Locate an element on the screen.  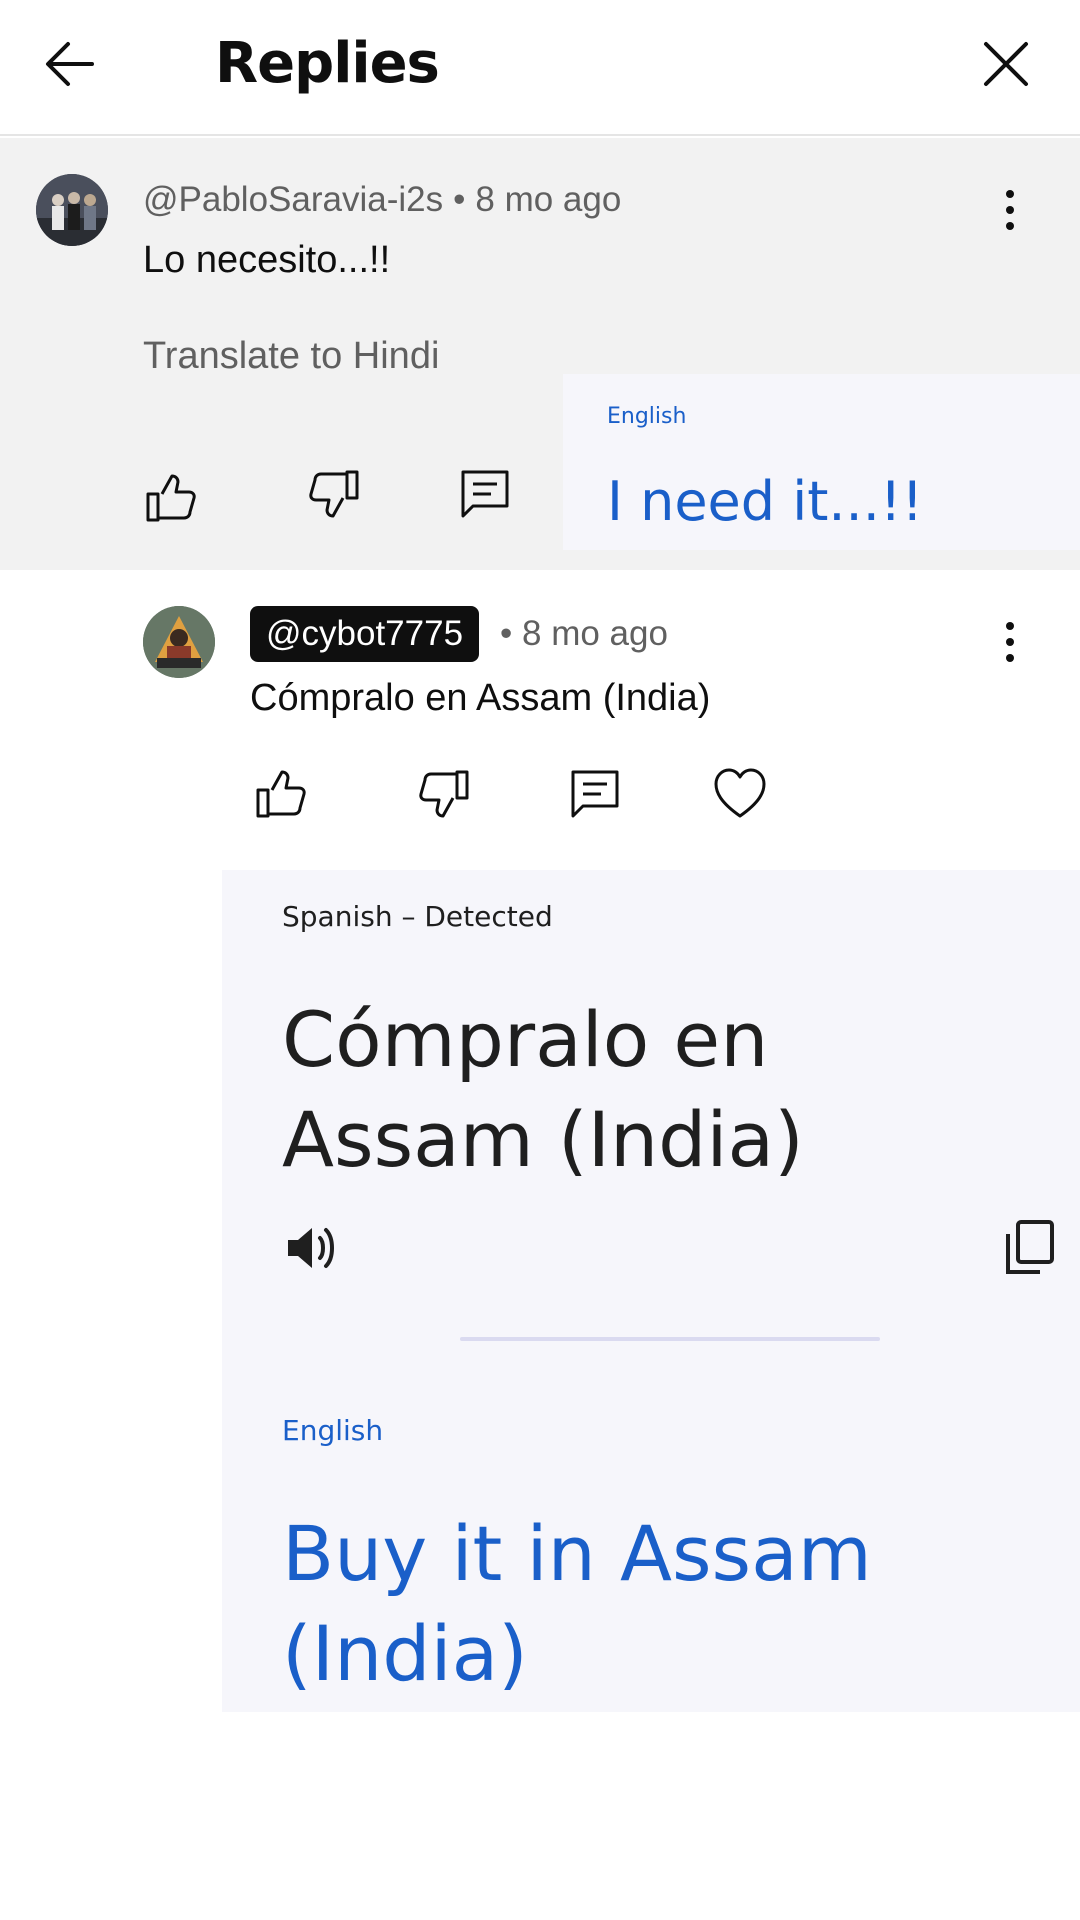
translation-popup: English I need it...!! is located at coordinates (821, 462).